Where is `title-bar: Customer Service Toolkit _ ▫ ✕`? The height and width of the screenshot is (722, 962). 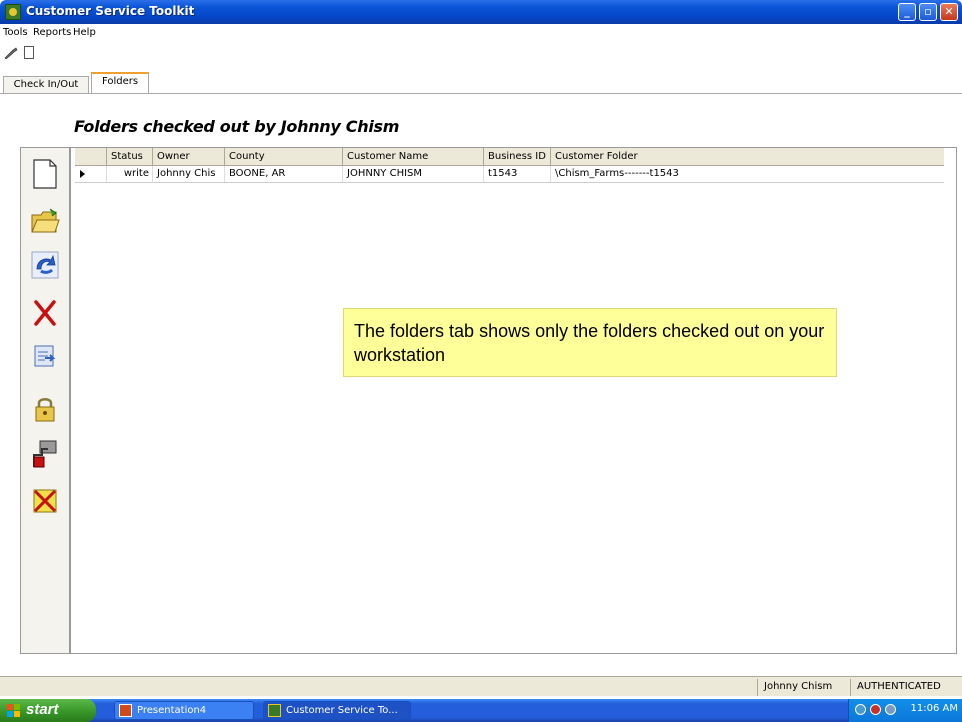 title-bar: Customer Service Toolkit _ ▫ ✕ is located at coordinates (481, 12).